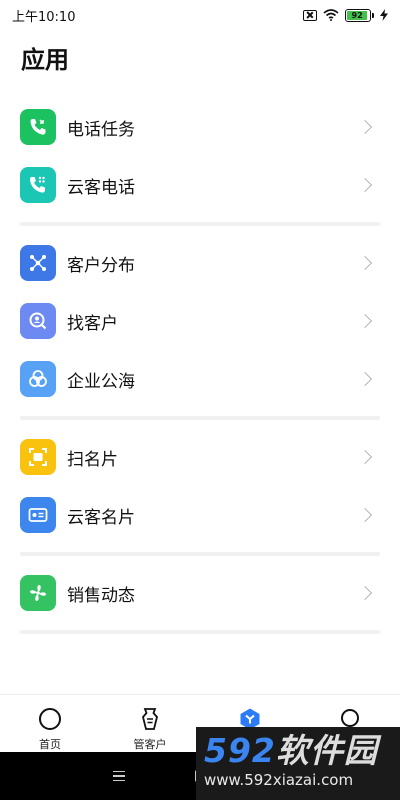 The image size is (400, 800). I want to click on app-item-label: 云客电话, so click(101, 187).